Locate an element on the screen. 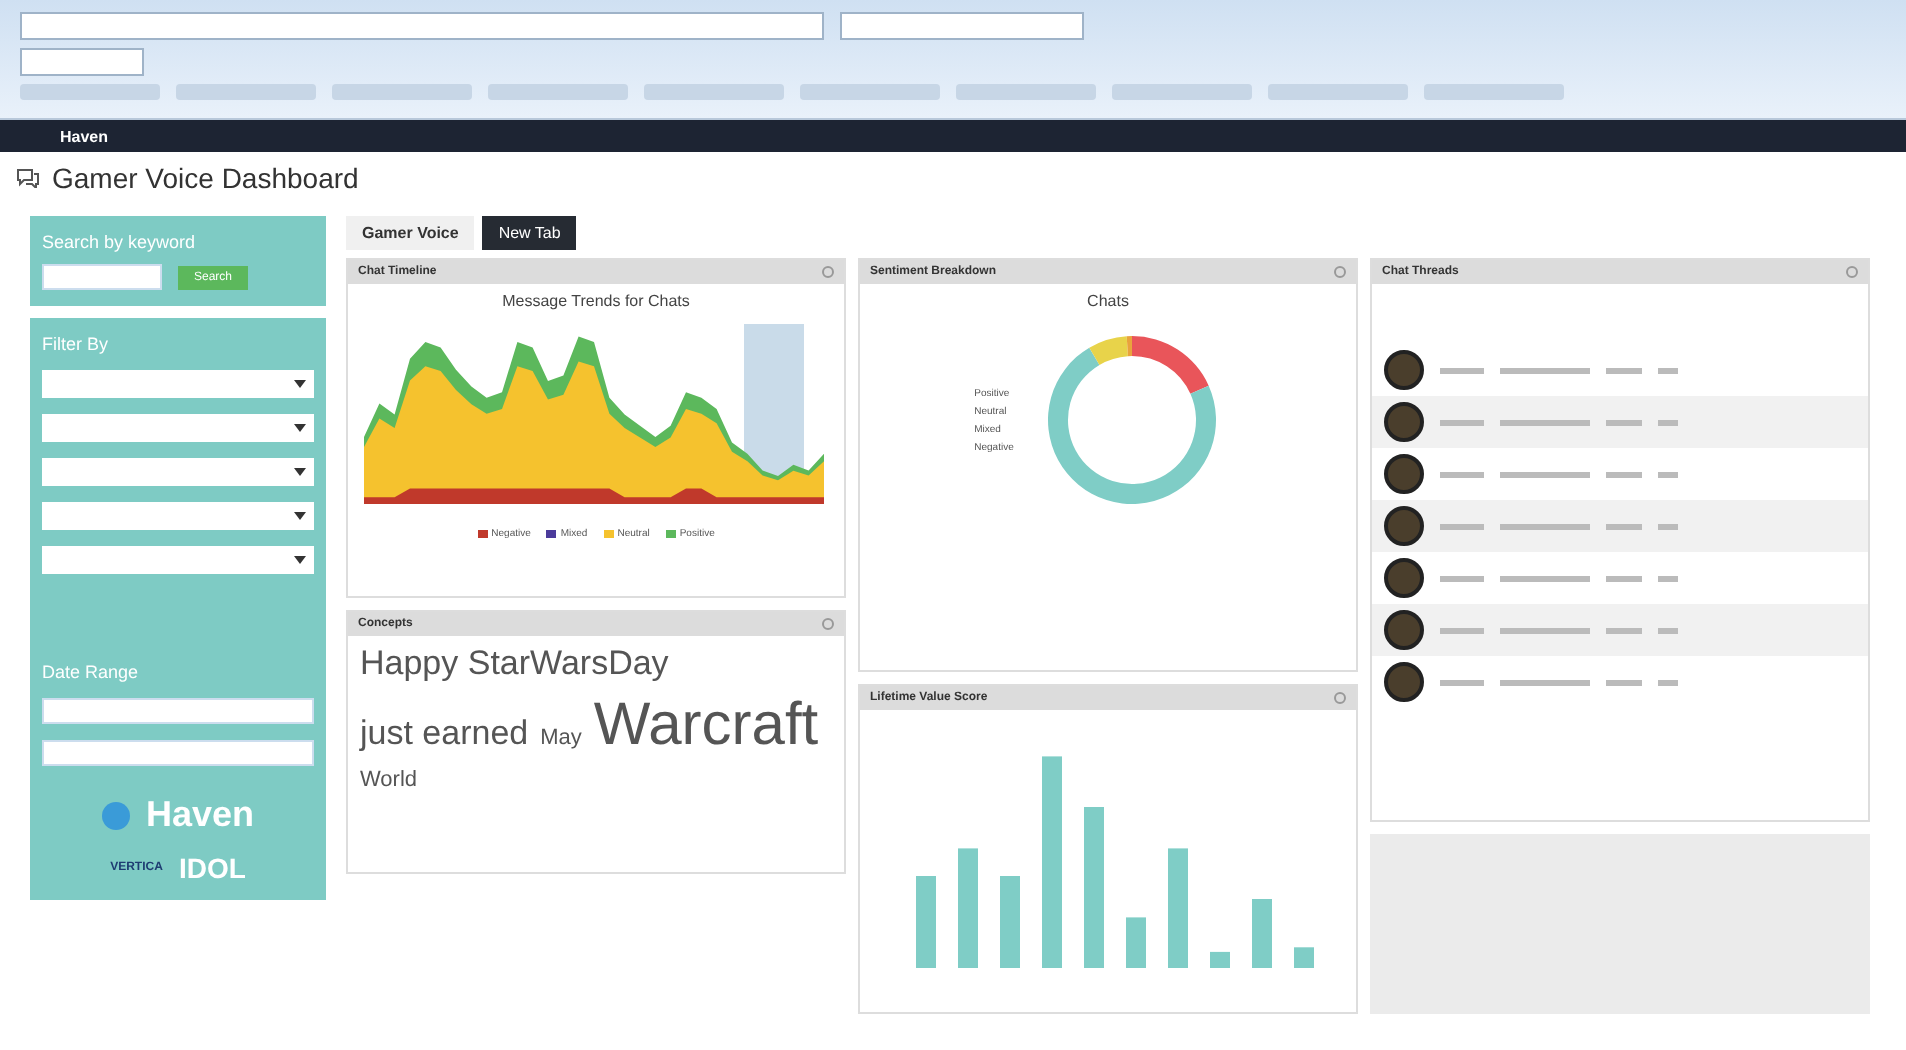  chat-bubbles-icon is located at coordinates (28, 178).